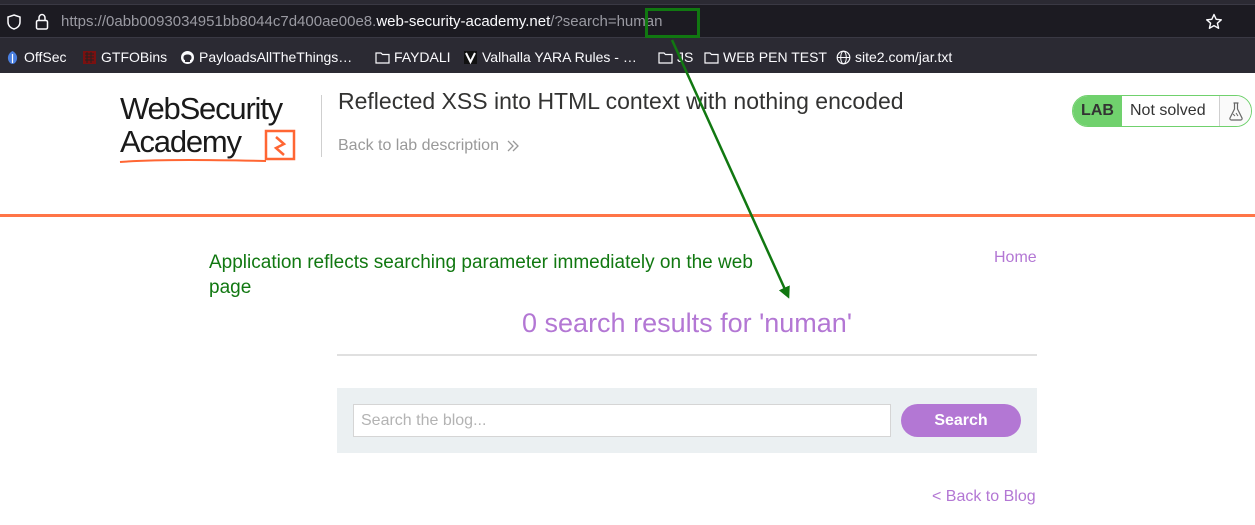 This screenshot has width=1255, height=525. I want to click on bookmark-offsec: OffSec, so click(36, 57).